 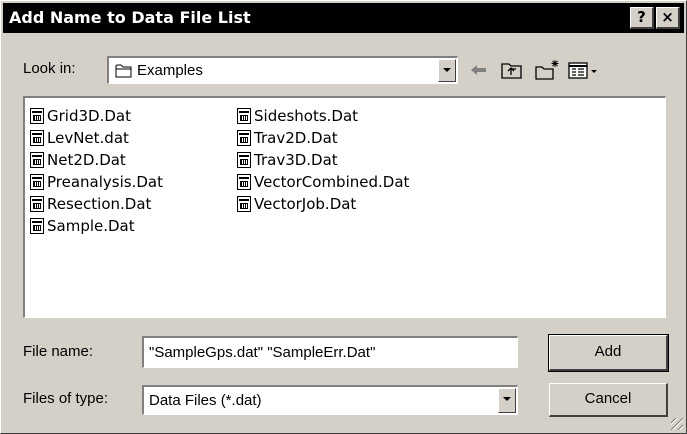 What do you see at coordinates (58, 351) in the screenshot?
I see `file-name-label: File name:` at bounding box center [58, 351].